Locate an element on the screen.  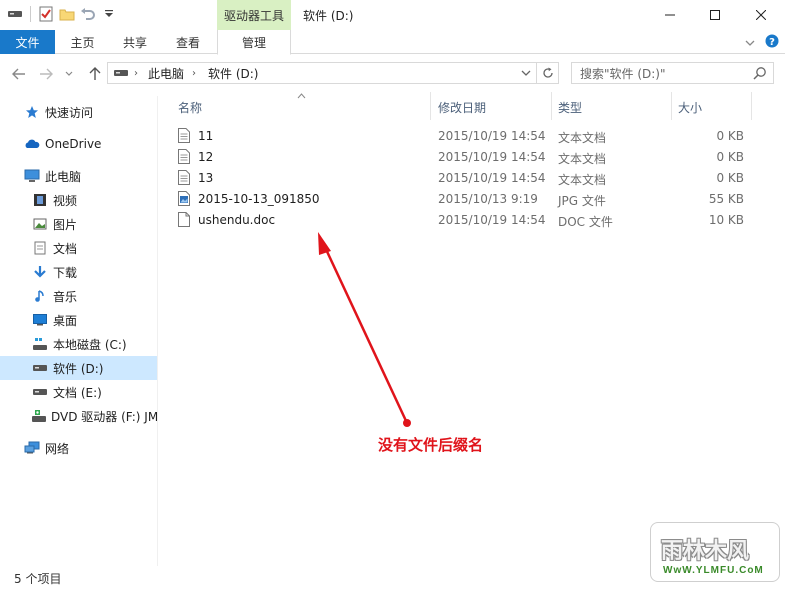
nav-item-videos: 视频 is located at coordinates (78, 200).